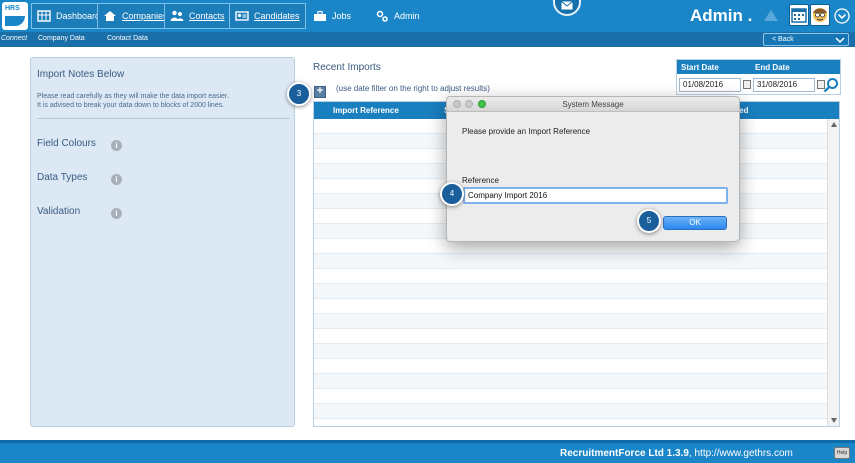 This screenshot has height=463, width=855. What do you see at coordinates (721, 16) in the screenshot?
I see `user-name: Admin .` at bounding box center [721, 16].